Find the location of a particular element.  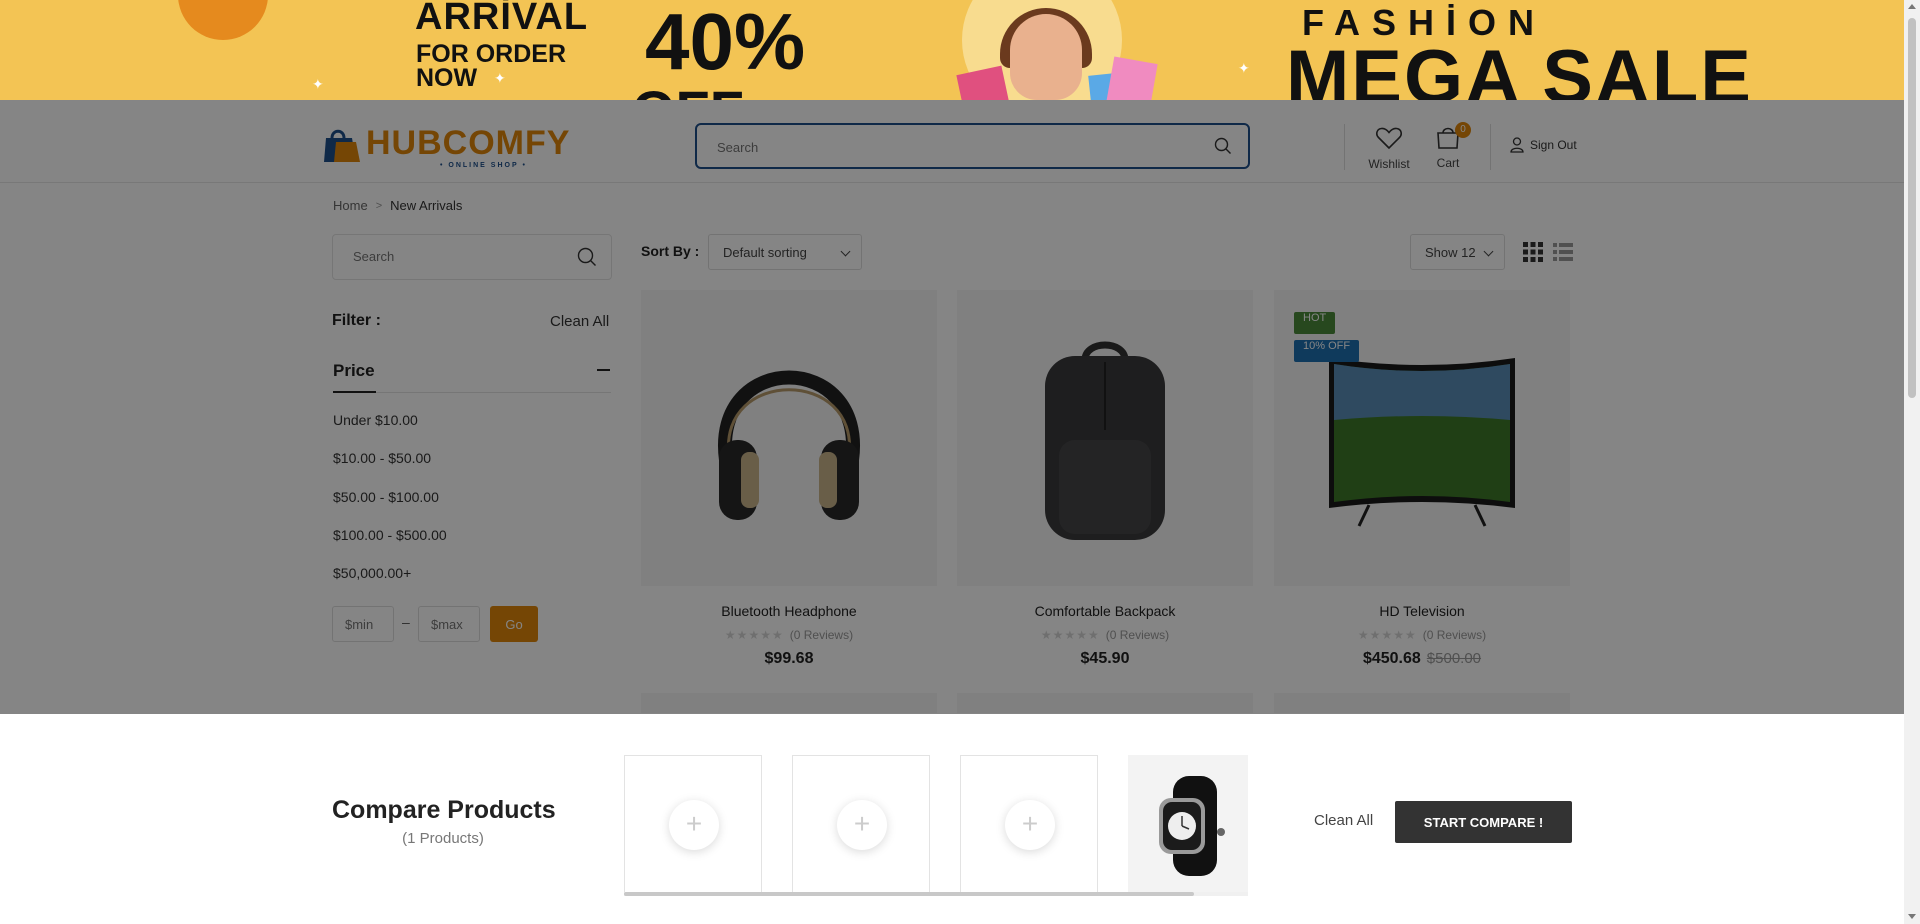

banner-off-text: OFF is located at coordinates (688, 89).